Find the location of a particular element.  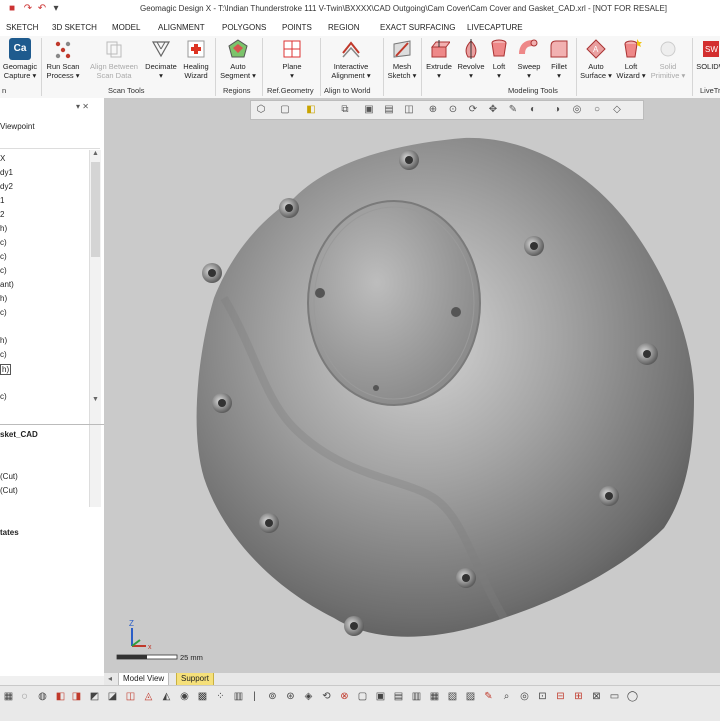

view-left-icon: ▤ is located at coordinates (398, 696).